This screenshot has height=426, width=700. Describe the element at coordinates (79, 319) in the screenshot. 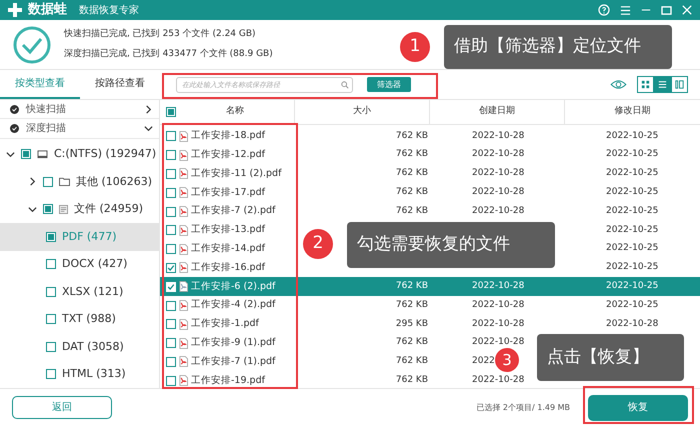

I see `tree-item: TXT (988)` at that location.